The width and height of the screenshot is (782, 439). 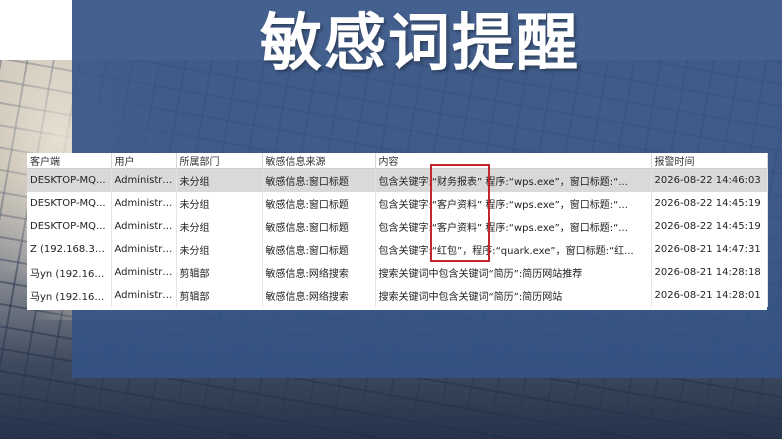 I want to click on cell-content: 搜索关键词中包含关键词“简历”:简历网站, so click(x=513, y=295).